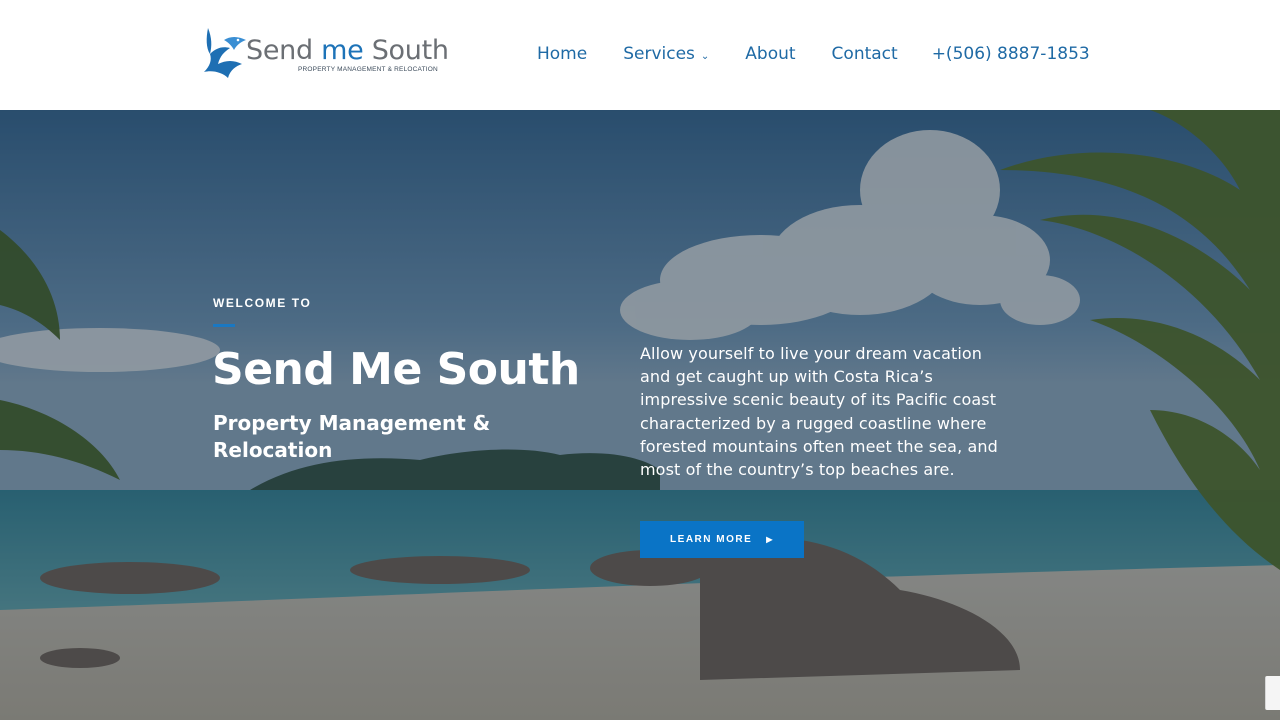 The width and height of the screenshot is (1280, 720). What do you see at coordinates (396, 369) in the screenshot?
I see `hero-title: Send Me South` at bounding box center [396, 369].